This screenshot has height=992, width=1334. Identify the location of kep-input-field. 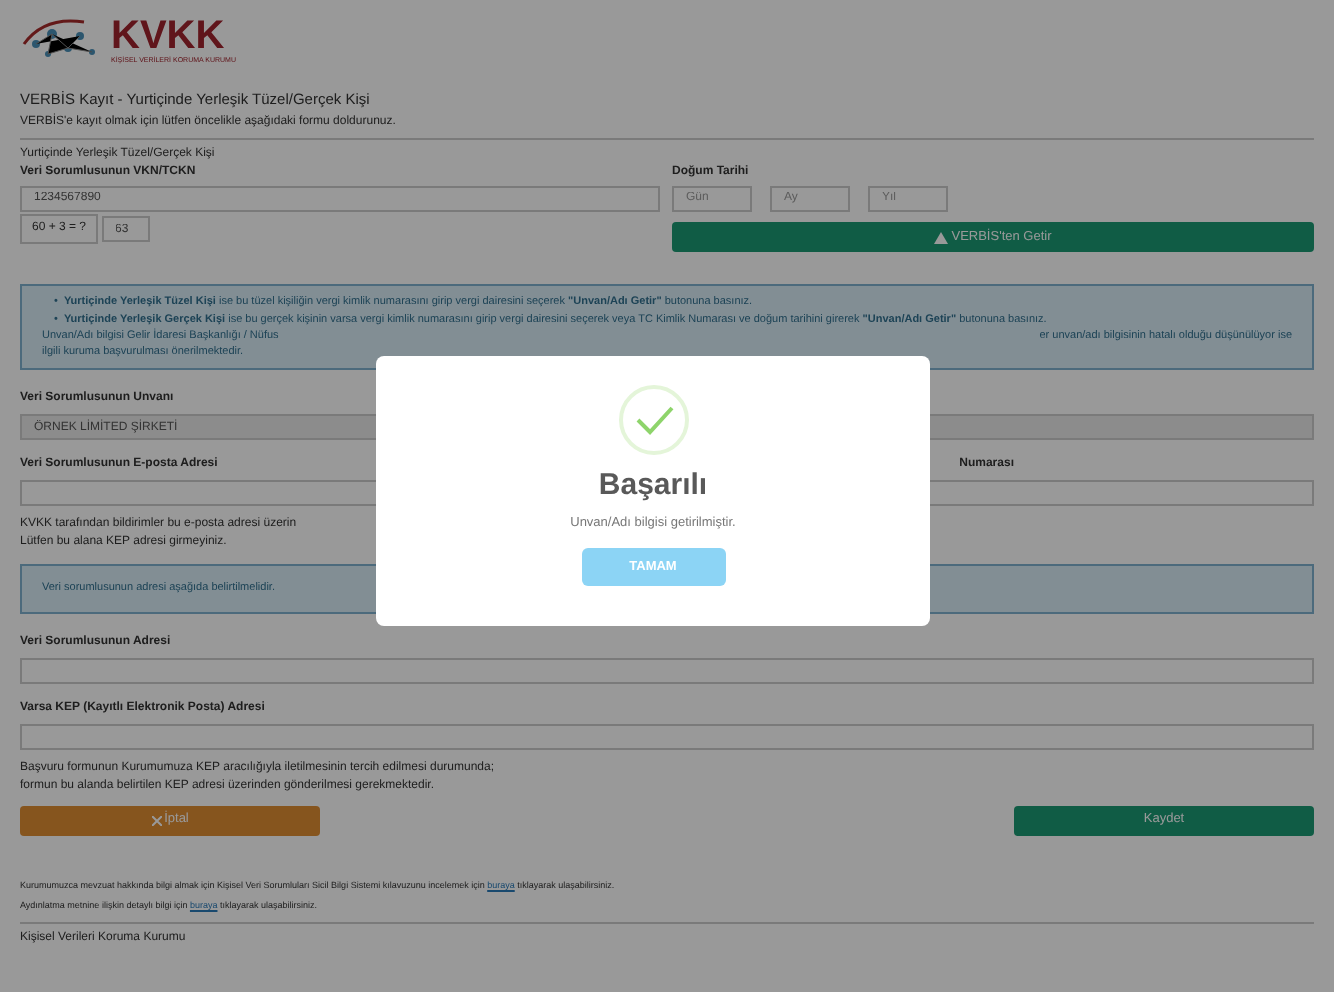
(667, 736).